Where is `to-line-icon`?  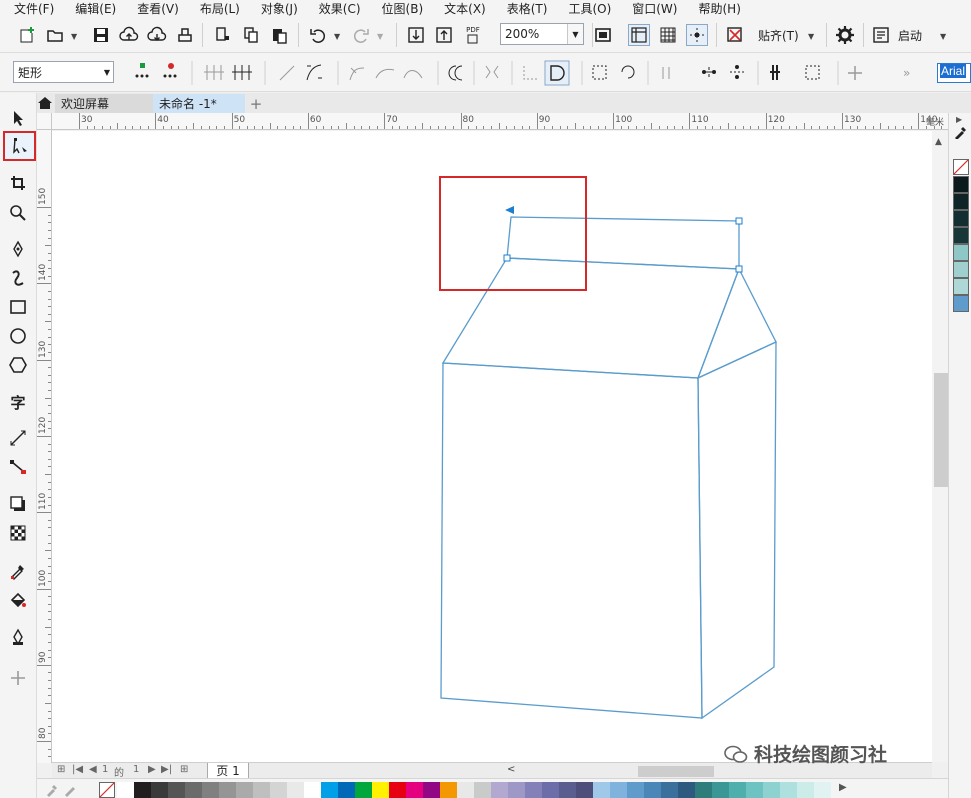
to-line-icon is located at coordinates (287, 73).